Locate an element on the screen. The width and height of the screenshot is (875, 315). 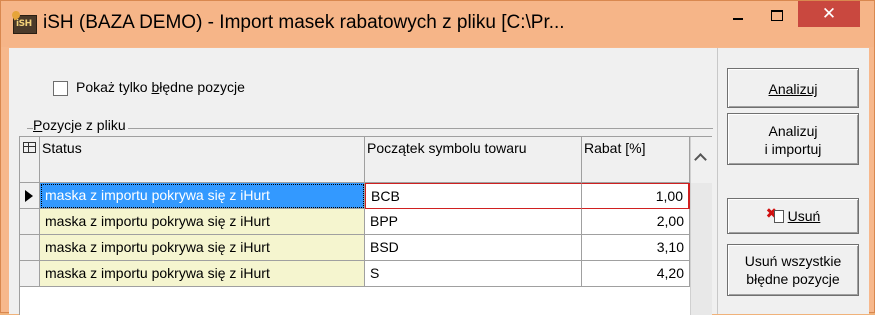
minimize-icon is located at coordinates (738, 19).